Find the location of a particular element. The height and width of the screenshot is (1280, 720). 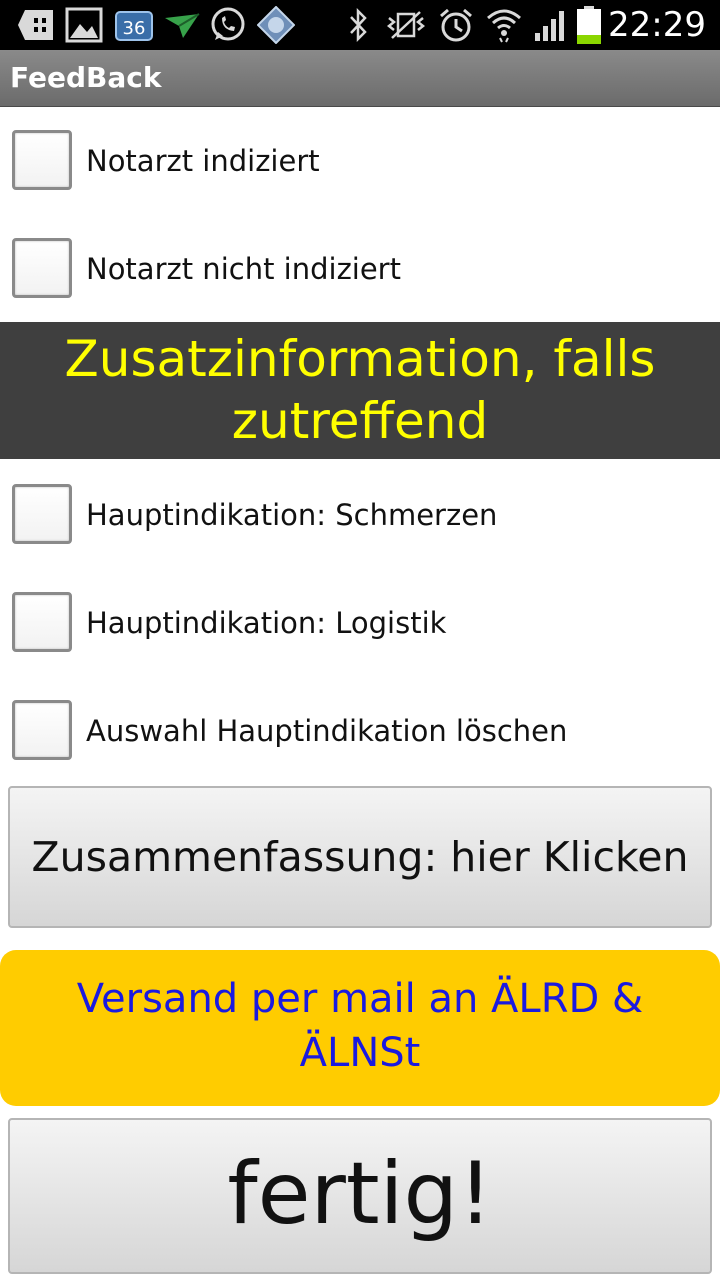

summary-button: Zusammenfassung: hier Klicken is located at coordinates (360, 857).